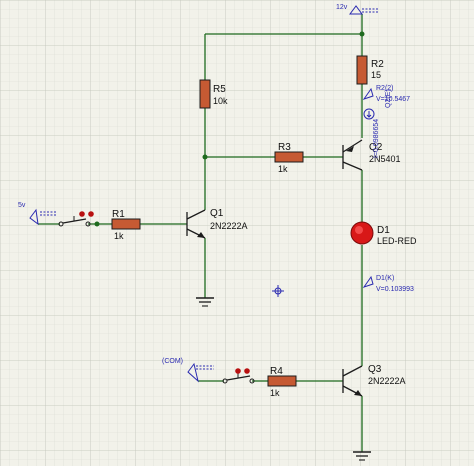  What do you see at coordinates (387, 381) in the screenshot?
I see `q3-part: 2N2222A` at bounding box center [387, 381].